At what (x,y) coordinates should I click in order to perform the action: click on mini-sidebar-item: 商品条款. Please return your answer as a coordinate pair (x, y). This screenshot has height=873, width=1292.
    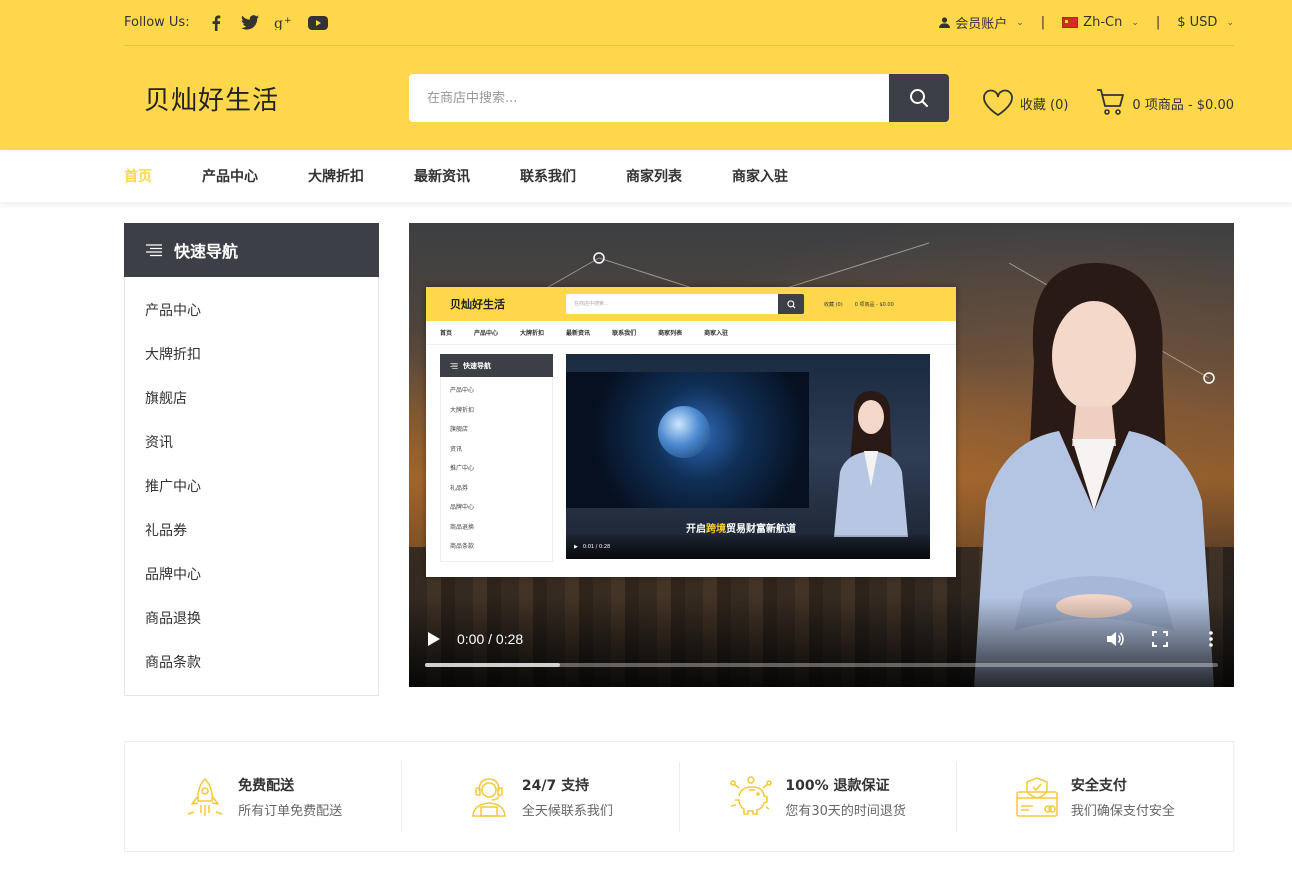
    Looking at the image, I should click on (462, 546).